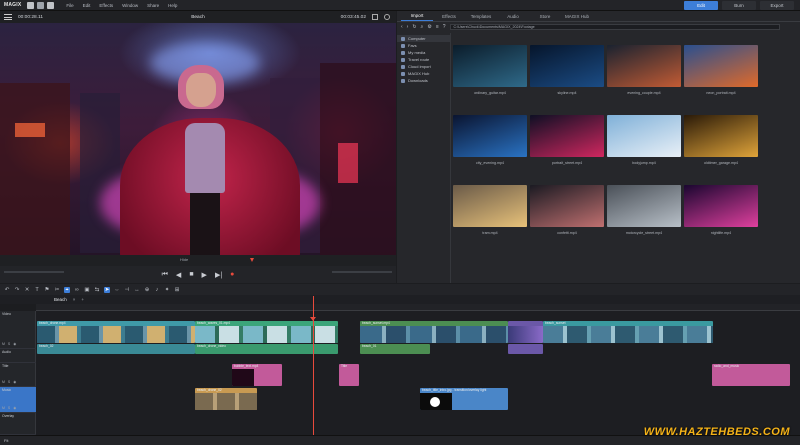  I want to click on open-folder-icon, so click(41, 5).